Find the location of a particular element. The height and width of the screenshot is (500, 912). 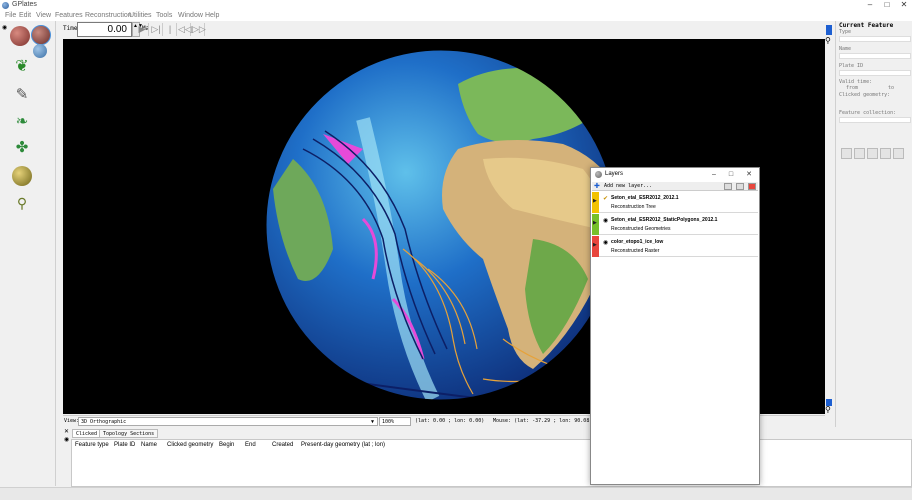

layer-name: Seton_etal_ESR2012_2012.1 is located at coordinates (645, 198).